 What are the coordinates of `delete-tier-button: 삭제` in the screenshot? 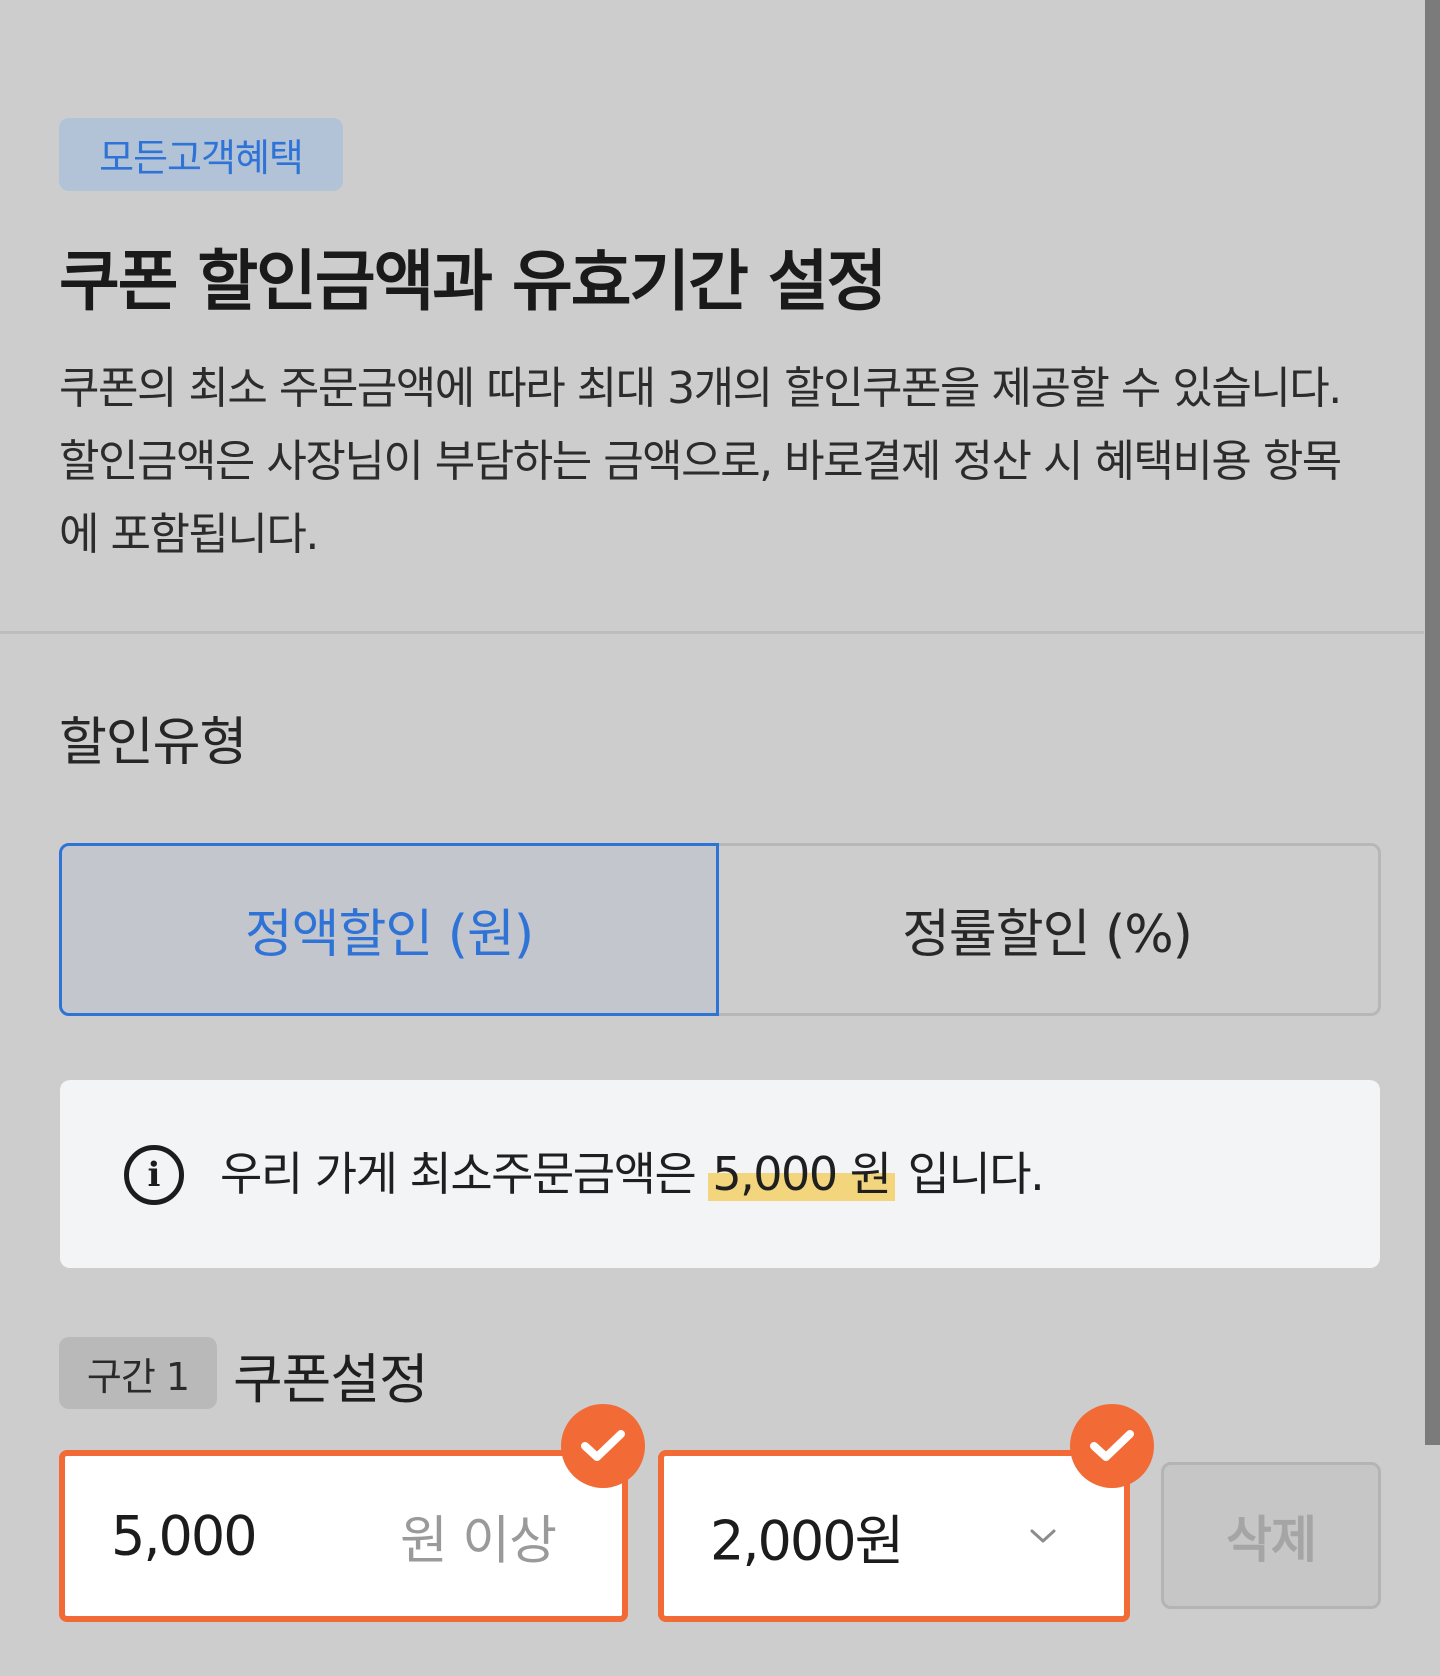 It's located at (1271, 1535).